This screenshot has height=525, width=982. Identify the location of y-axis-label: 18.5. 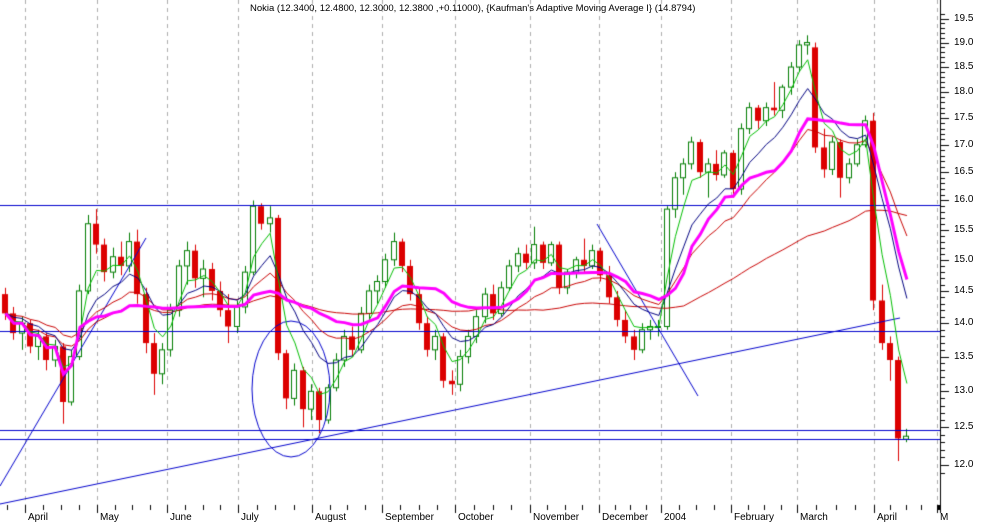
(964, 67).